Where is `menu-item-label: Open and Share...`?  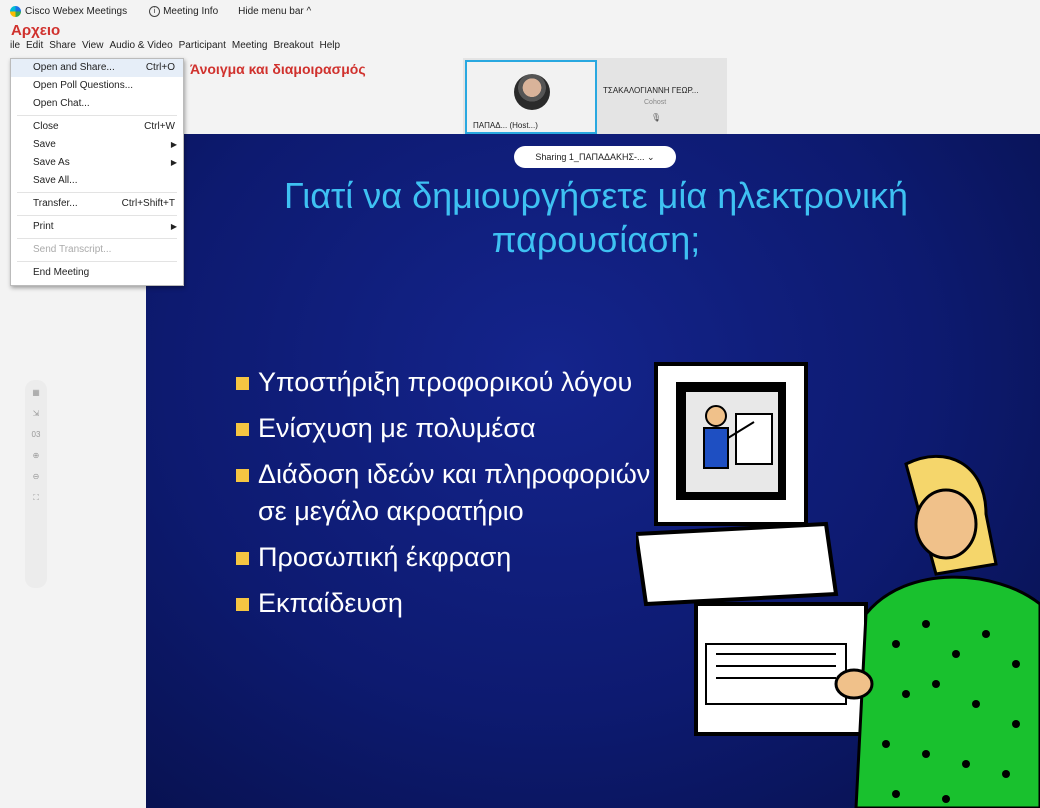 menu-item-label: Open and Share... is located at coordinates (74, 67).